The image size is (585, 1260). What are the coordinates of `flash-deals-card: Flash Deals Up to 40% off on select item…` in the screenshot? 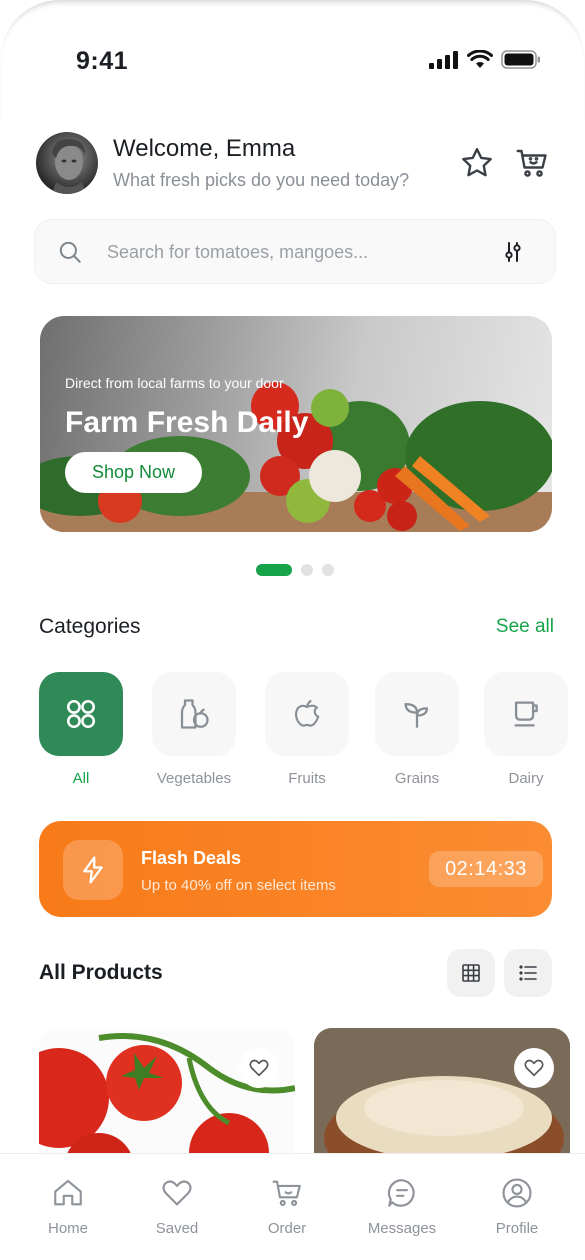 It's located at (295, 869).